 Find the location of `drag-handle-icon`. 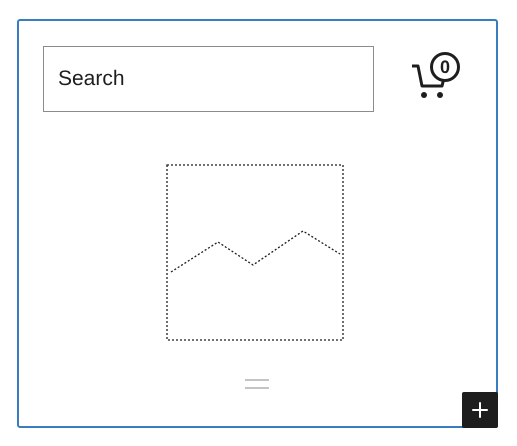

drag-handle-icon is located at coordinates (257, 384).